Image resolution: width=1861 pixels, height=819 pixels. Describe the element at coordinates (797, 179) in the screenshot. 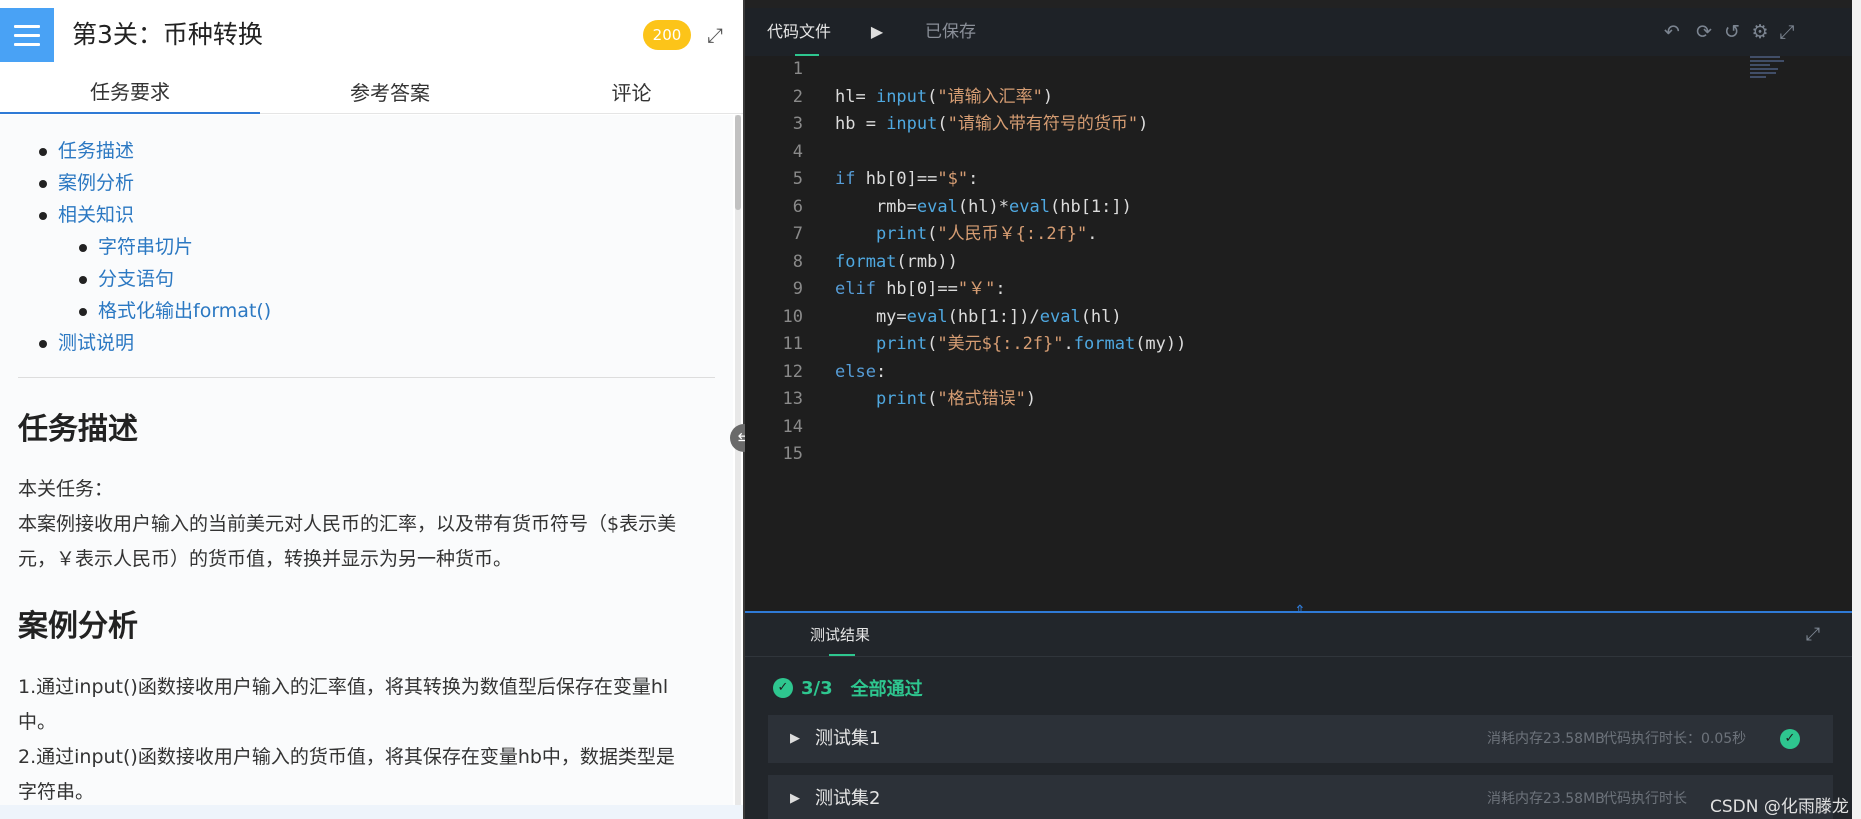

I see `line-number: 5` at that location.